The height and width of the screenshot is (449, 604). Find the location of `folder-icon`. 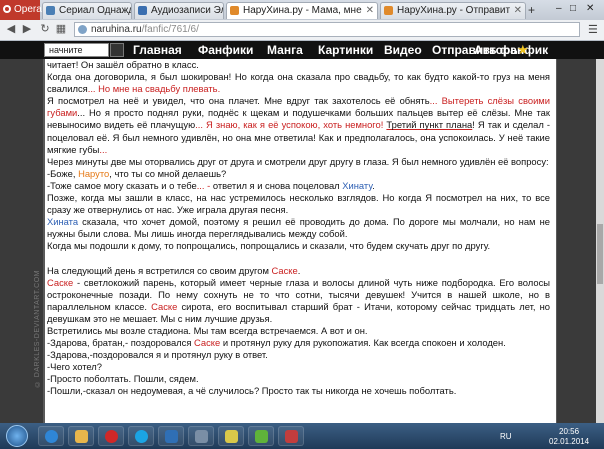

folder-icon is located at coordinates (81, 436).